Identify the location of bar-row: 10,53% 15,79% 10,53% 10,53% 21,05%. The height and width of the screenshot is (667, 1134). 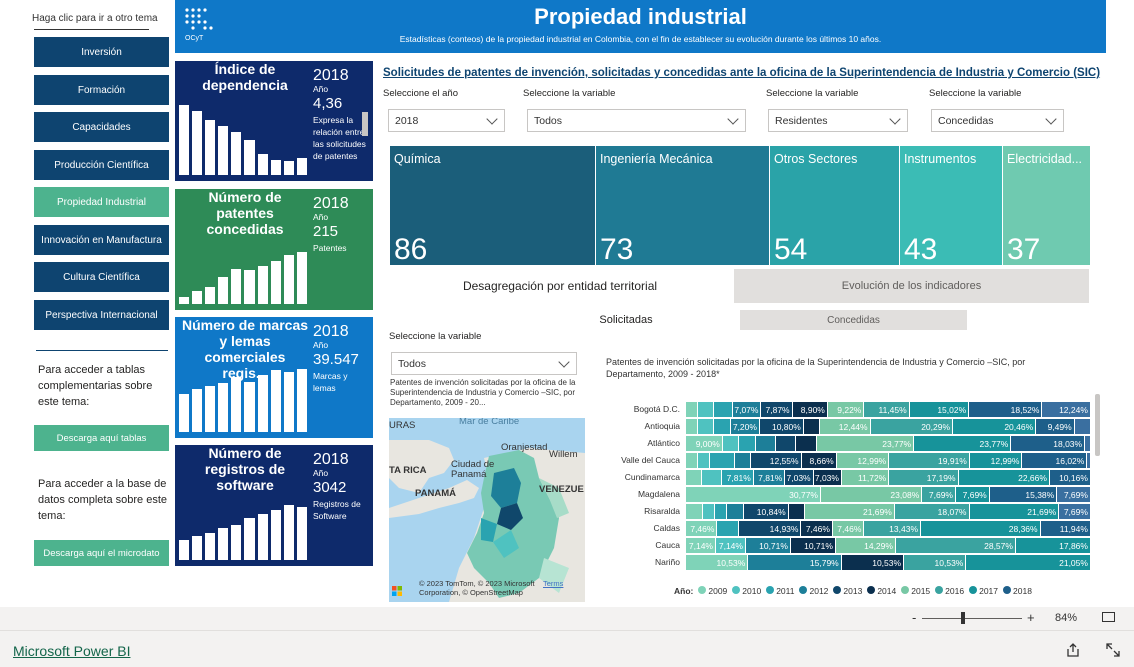
(888, 562).